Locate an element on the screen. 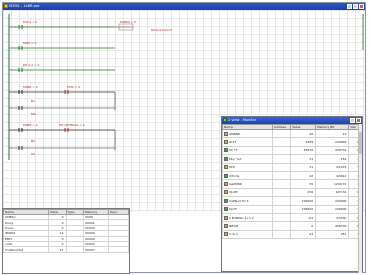 The image size is (370, 275). monitor-scrollbar is located at coordinates (360, 198).